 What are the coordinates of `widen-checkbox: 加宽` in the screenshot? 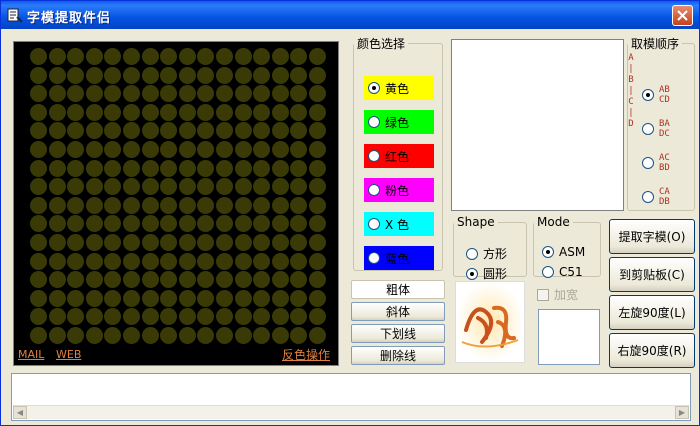 It's located at (557, 294).